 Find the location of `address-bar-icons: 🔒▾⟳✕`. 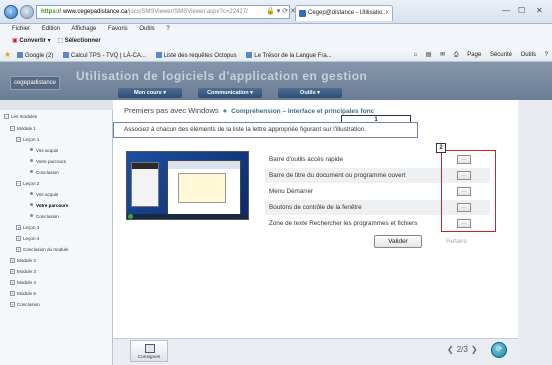

address-bar-icons: 🔒▾⟳✕ is located at coordinates (282, 12).